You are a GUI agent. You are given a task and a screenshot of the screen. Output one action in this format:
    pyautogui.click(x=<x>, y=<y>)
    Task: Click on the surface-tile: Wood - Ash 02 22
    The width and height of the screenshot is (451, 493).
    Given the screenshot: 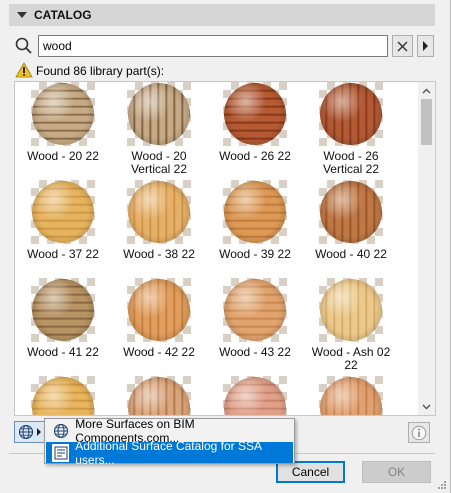 What is the action you would take?
    pyautogui.click(x=351, y=327)
    